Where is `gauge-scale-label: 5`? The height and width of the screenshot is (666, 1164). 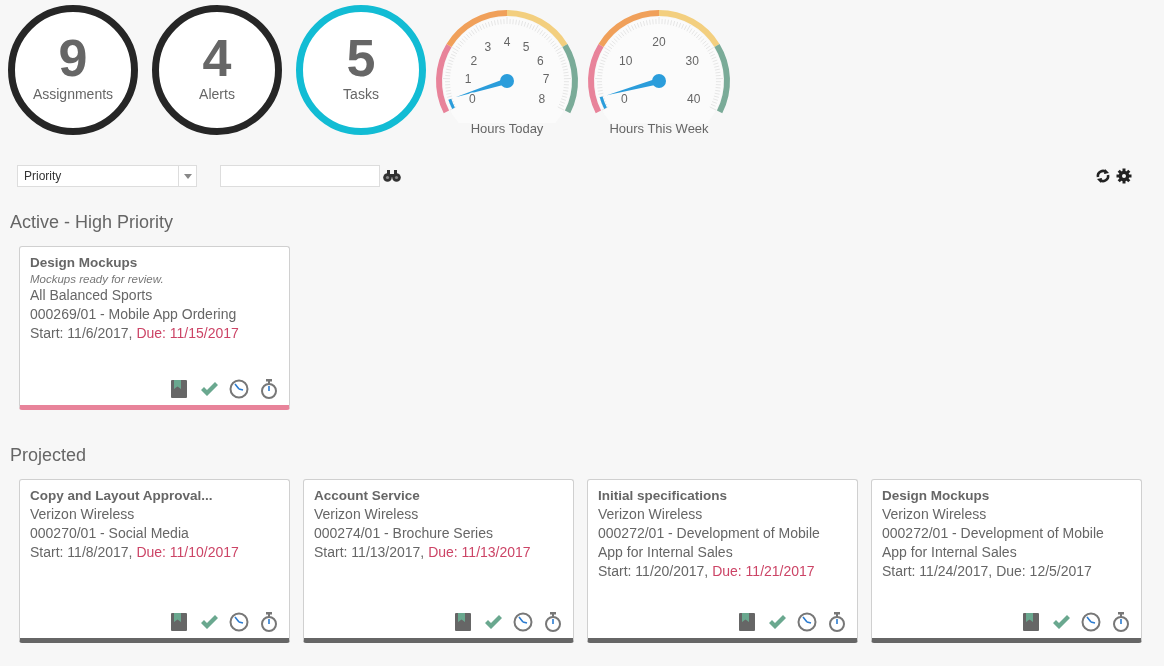 gauge-scale-label: 5 is located at coordinates (526, 46).